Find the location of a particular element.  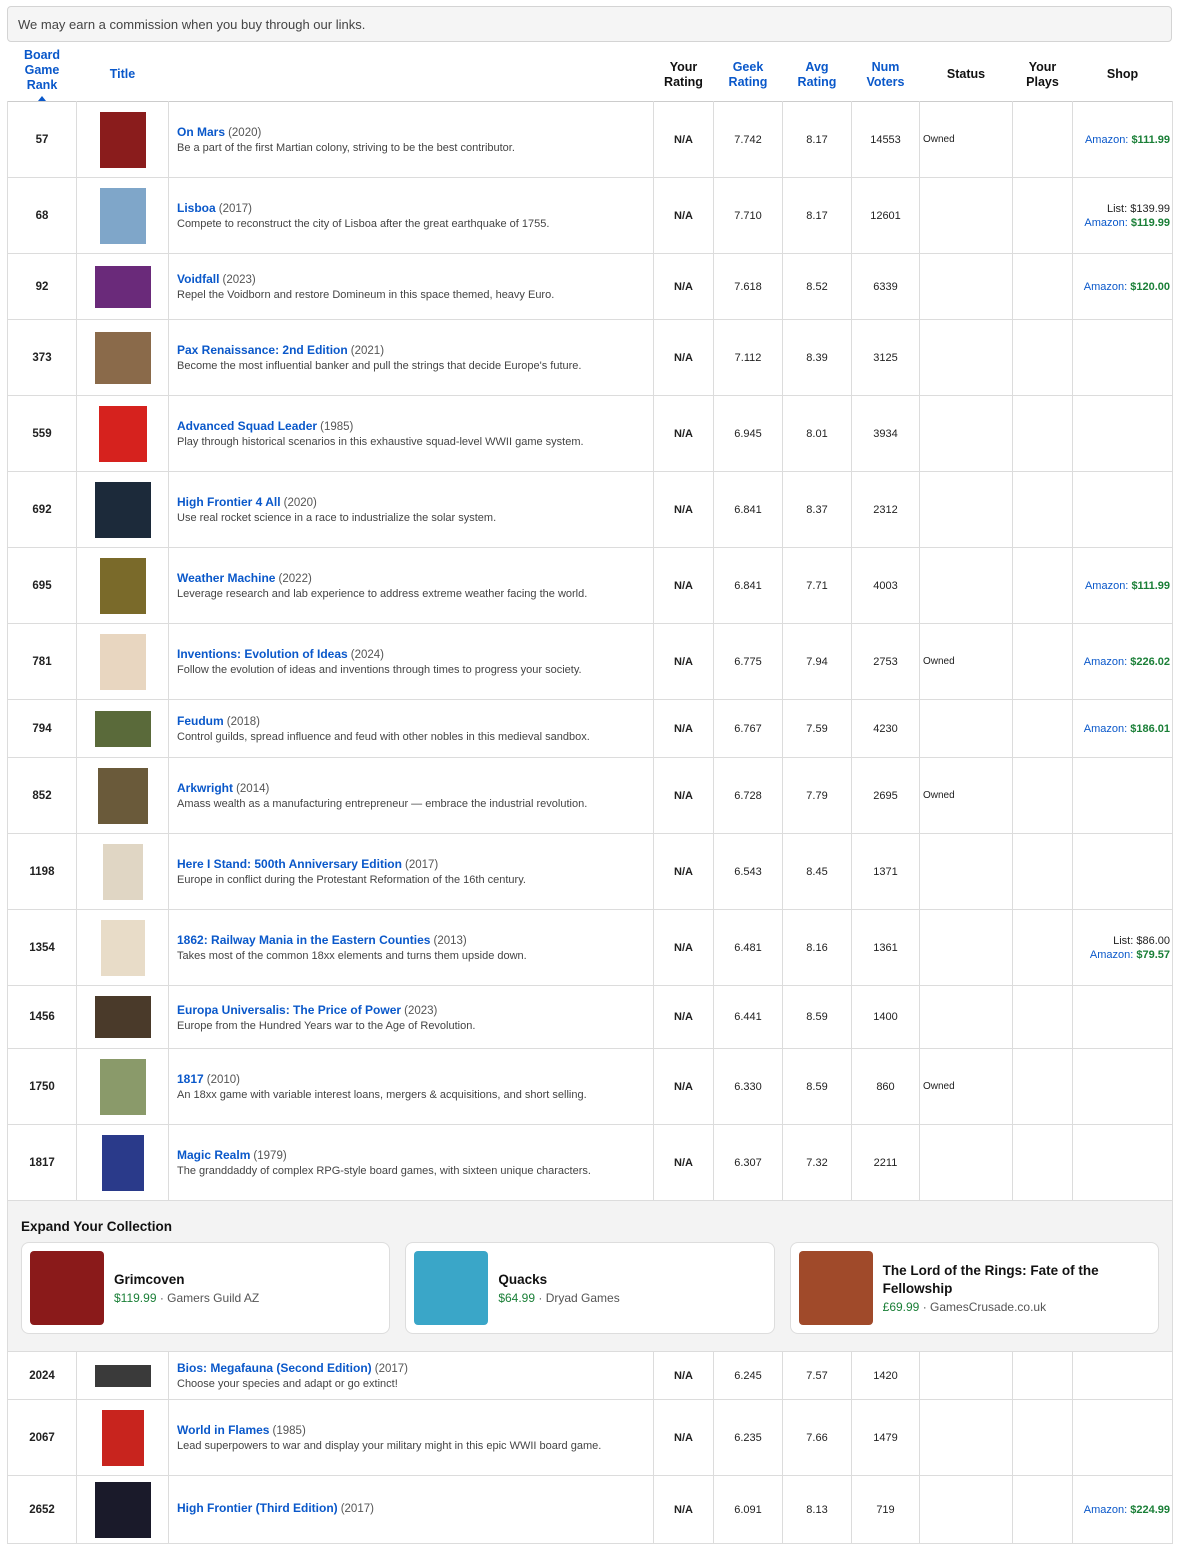

rank-cell: 781 is located at coordinates (42, 661).